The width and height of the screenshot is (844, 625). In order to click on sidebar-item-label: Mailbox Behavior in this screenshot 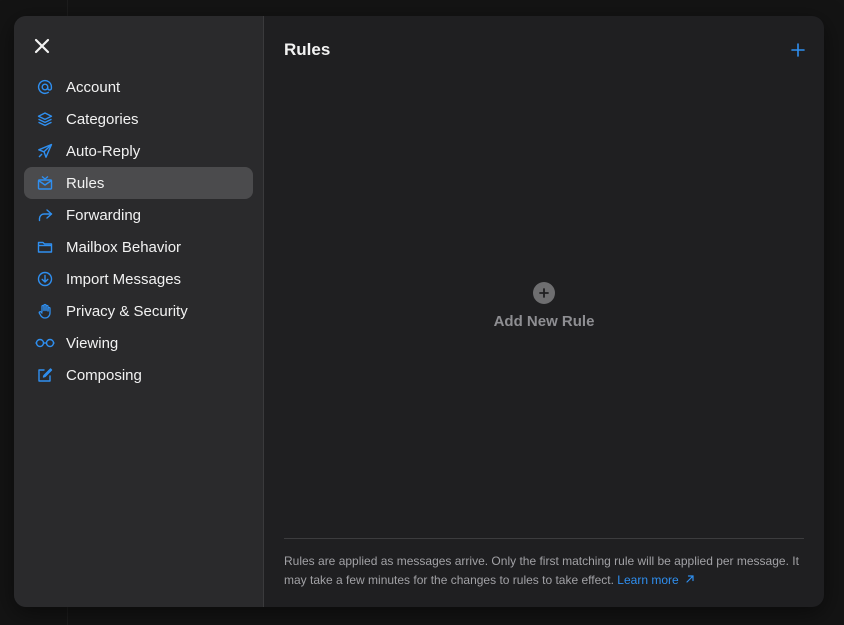, I will do `click(124, 247)`.